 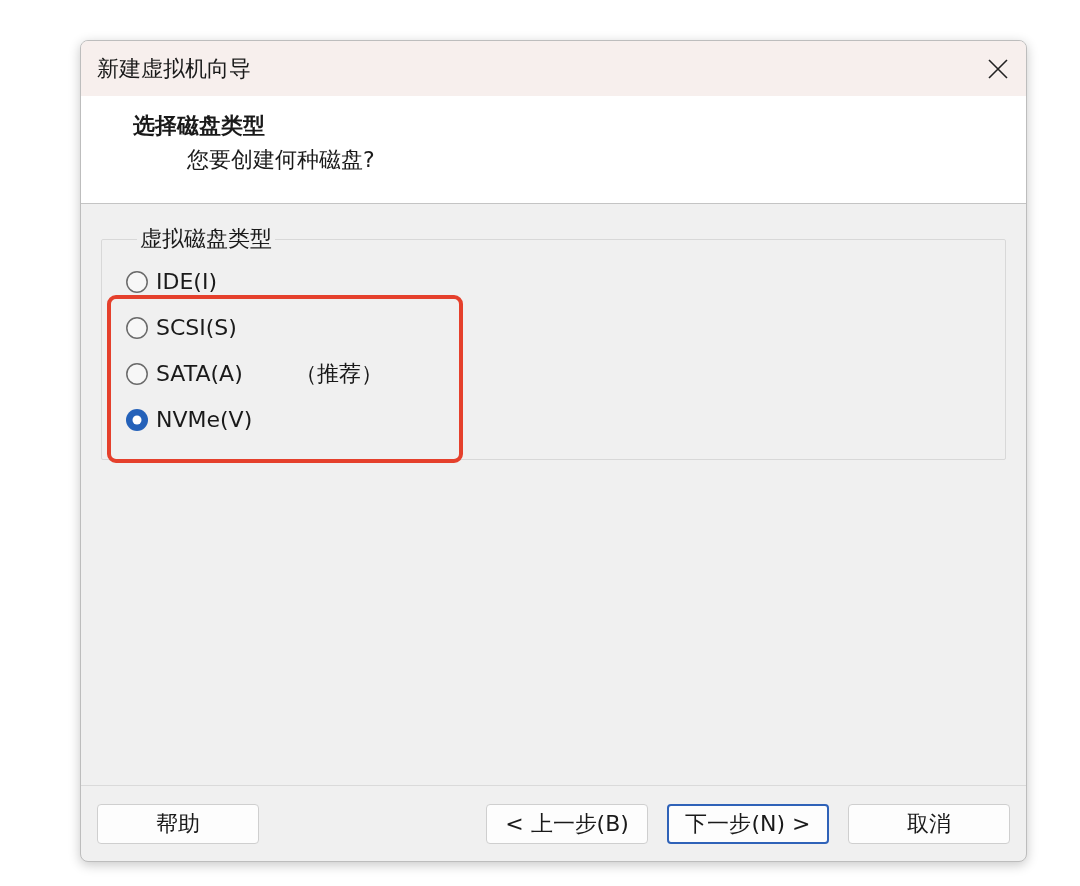 I want to click on next-button: 下一步(N) >, so click(x=748, y=824).